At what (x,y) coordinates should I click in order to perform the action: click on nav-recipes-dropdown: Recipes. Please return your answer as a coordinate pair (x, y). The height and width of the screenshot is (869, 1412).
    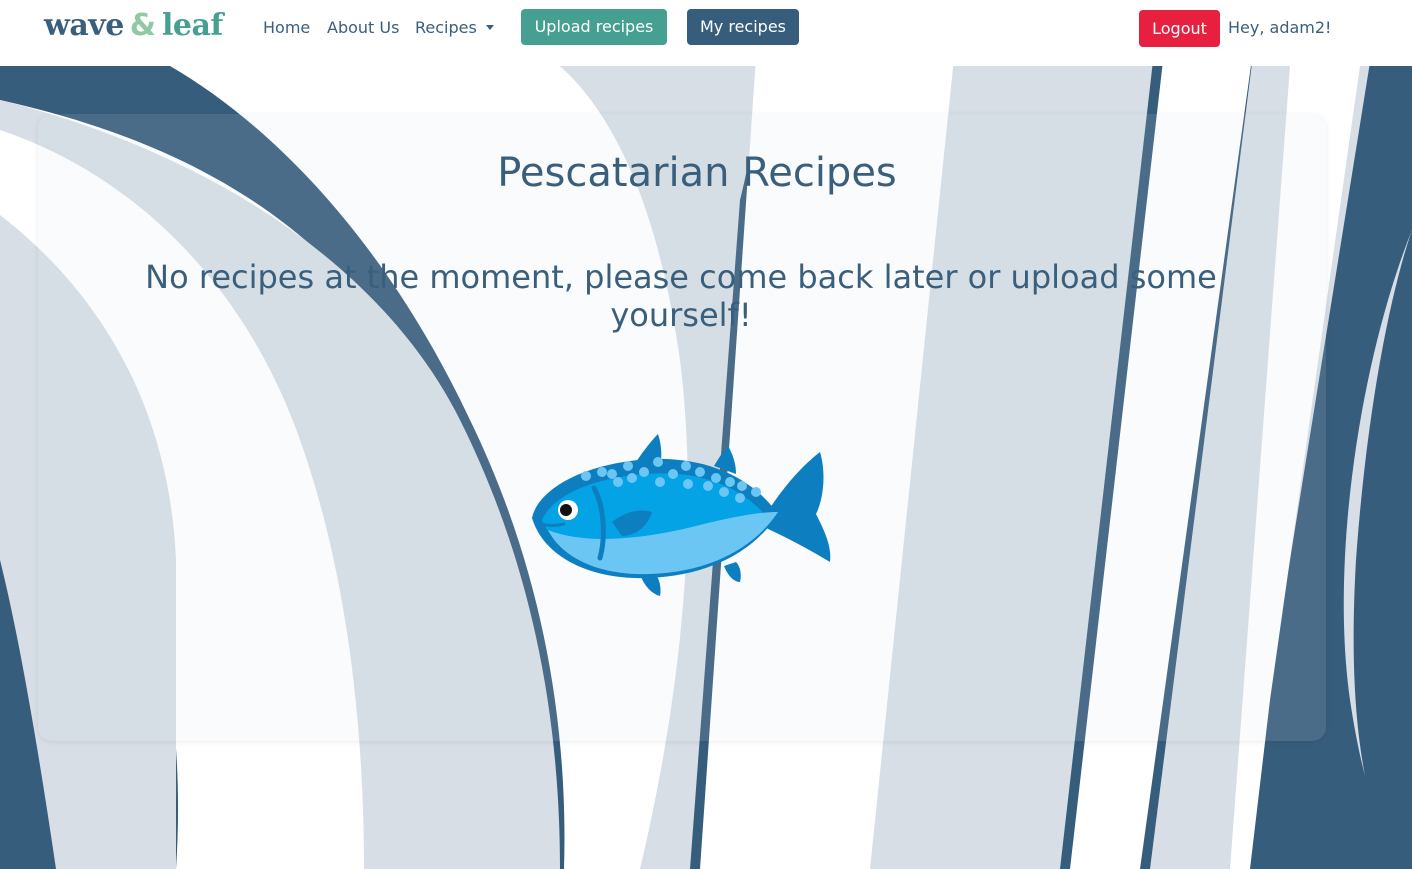
    Looking at the image, I should click on (454, 28).